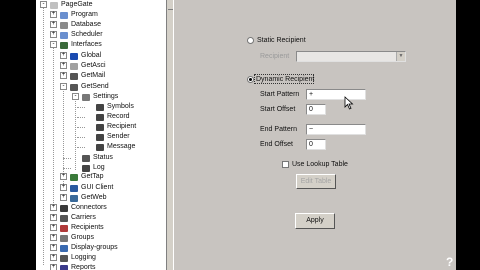  What do you see at coordinates (78, 218) in the screenshot?
I see `tree-item-carriers: Carriers` at bounding box center [78, 218].